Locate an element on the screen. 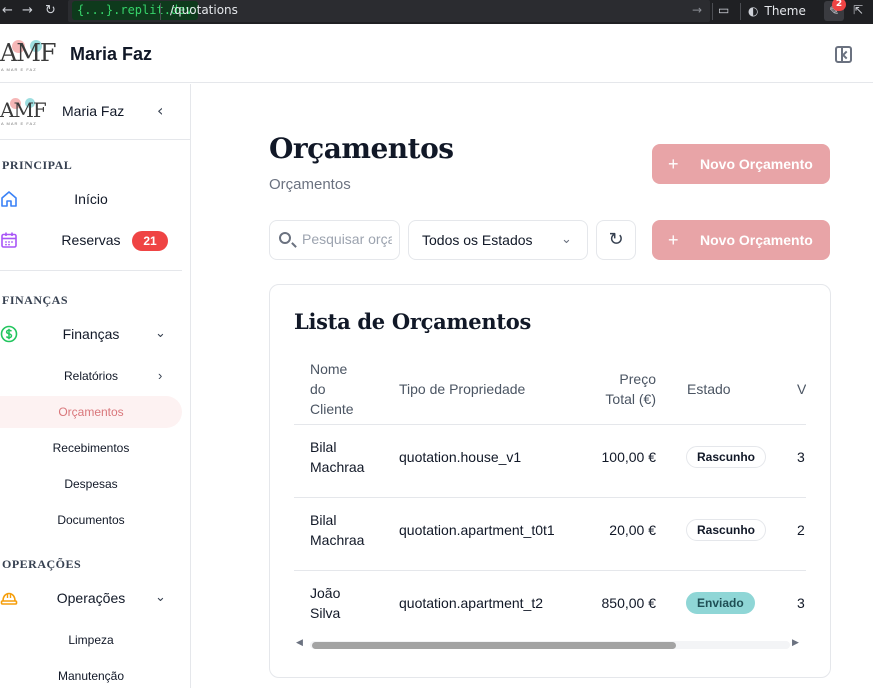 Image resolution: width=873 pixels, height=692 pixels. header-line: Cliente is located at coordinates (332, 409).